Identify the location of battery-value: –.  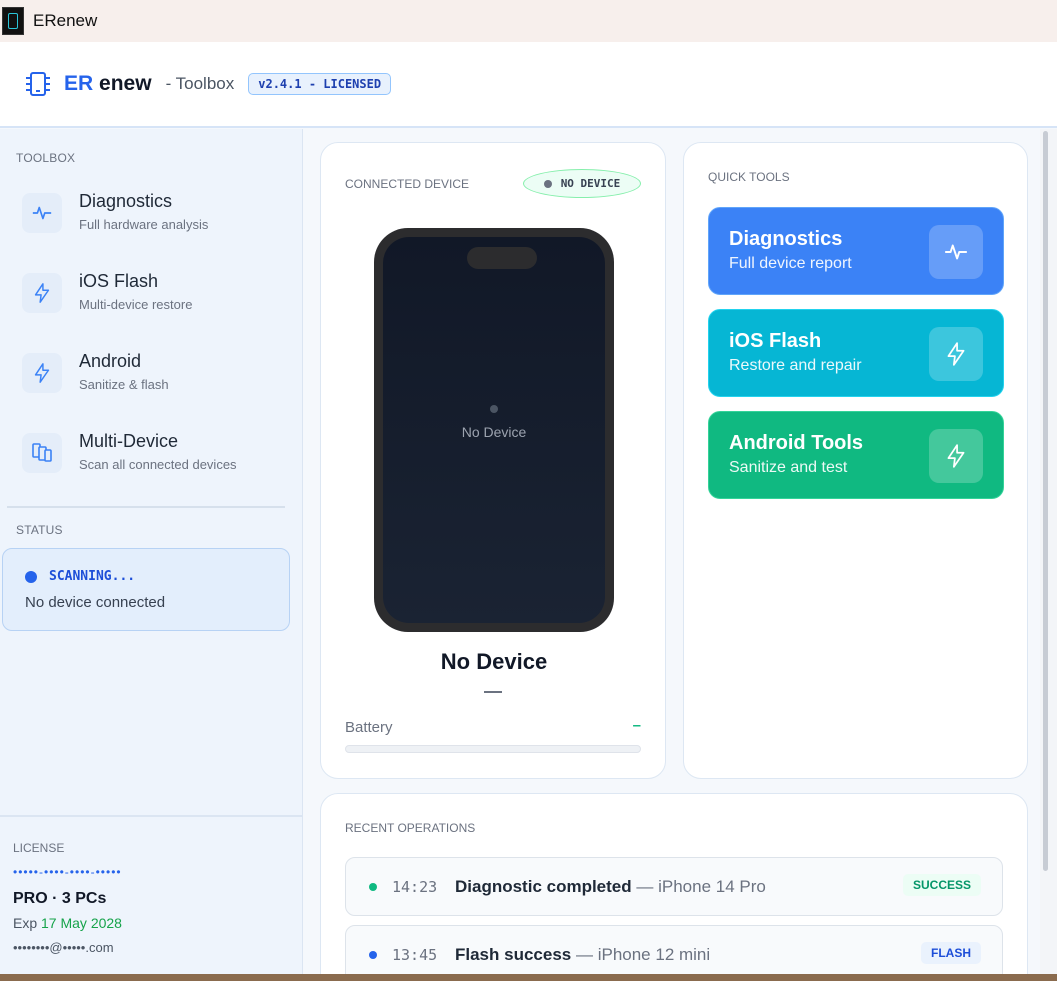
(636, 725).